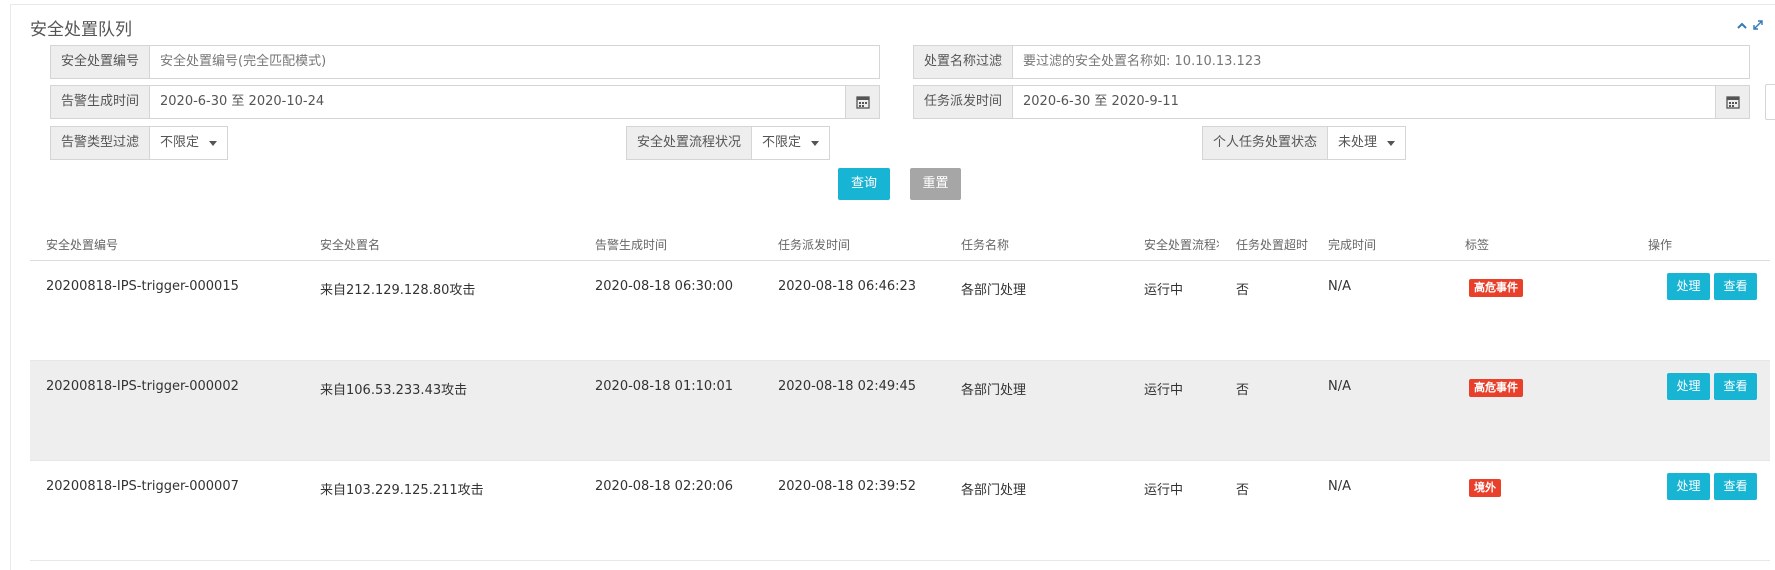  Describe the element at coordinates (1265, 143) in the screenshot. I see `personal-status-label: 个人任务处置状态` at that location.